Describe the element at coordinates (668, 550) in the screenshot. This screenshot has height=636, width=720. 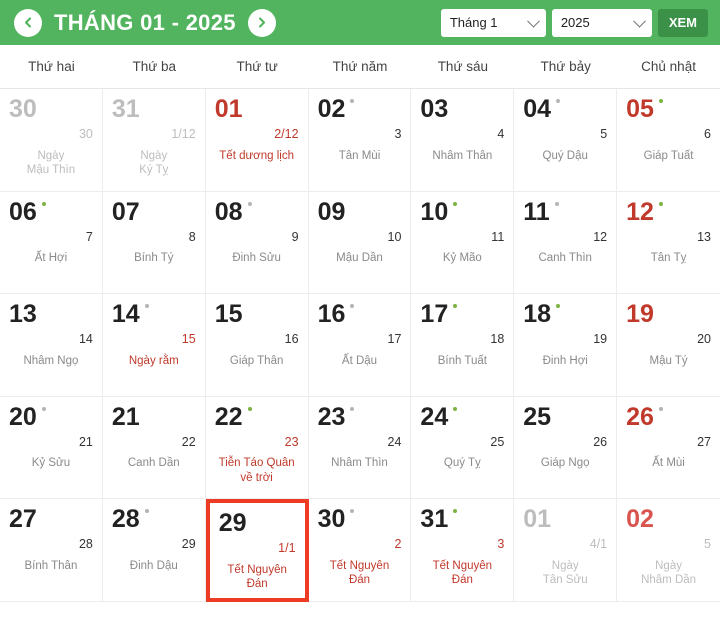
I see `calendar-day-cell: 02 5 Ngày Nhâm Dần` at that location.